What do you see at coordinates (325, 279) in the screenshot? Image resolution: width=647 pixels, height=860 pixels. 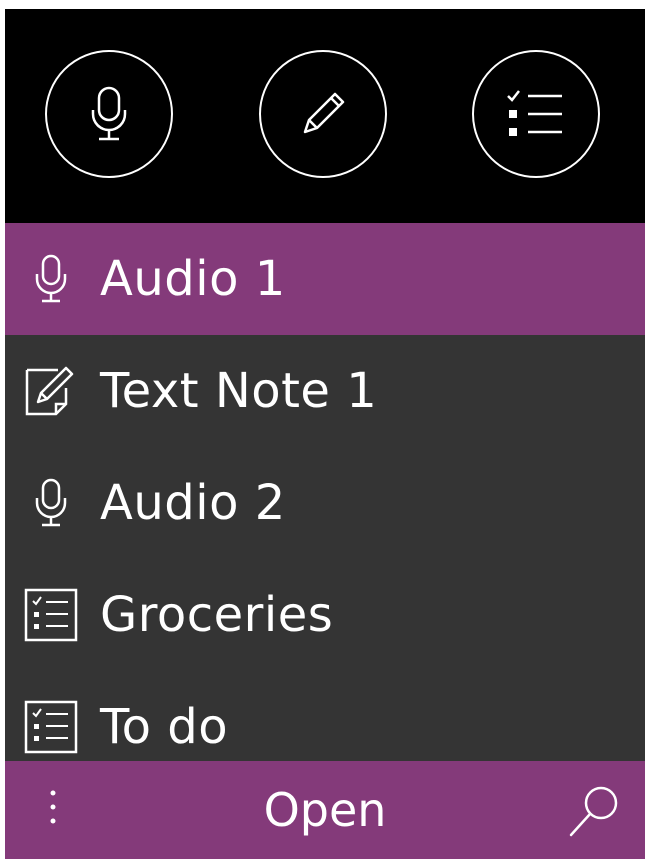 I see `note-row-audio-1: Audio 1` at bounding box center [325, 279].